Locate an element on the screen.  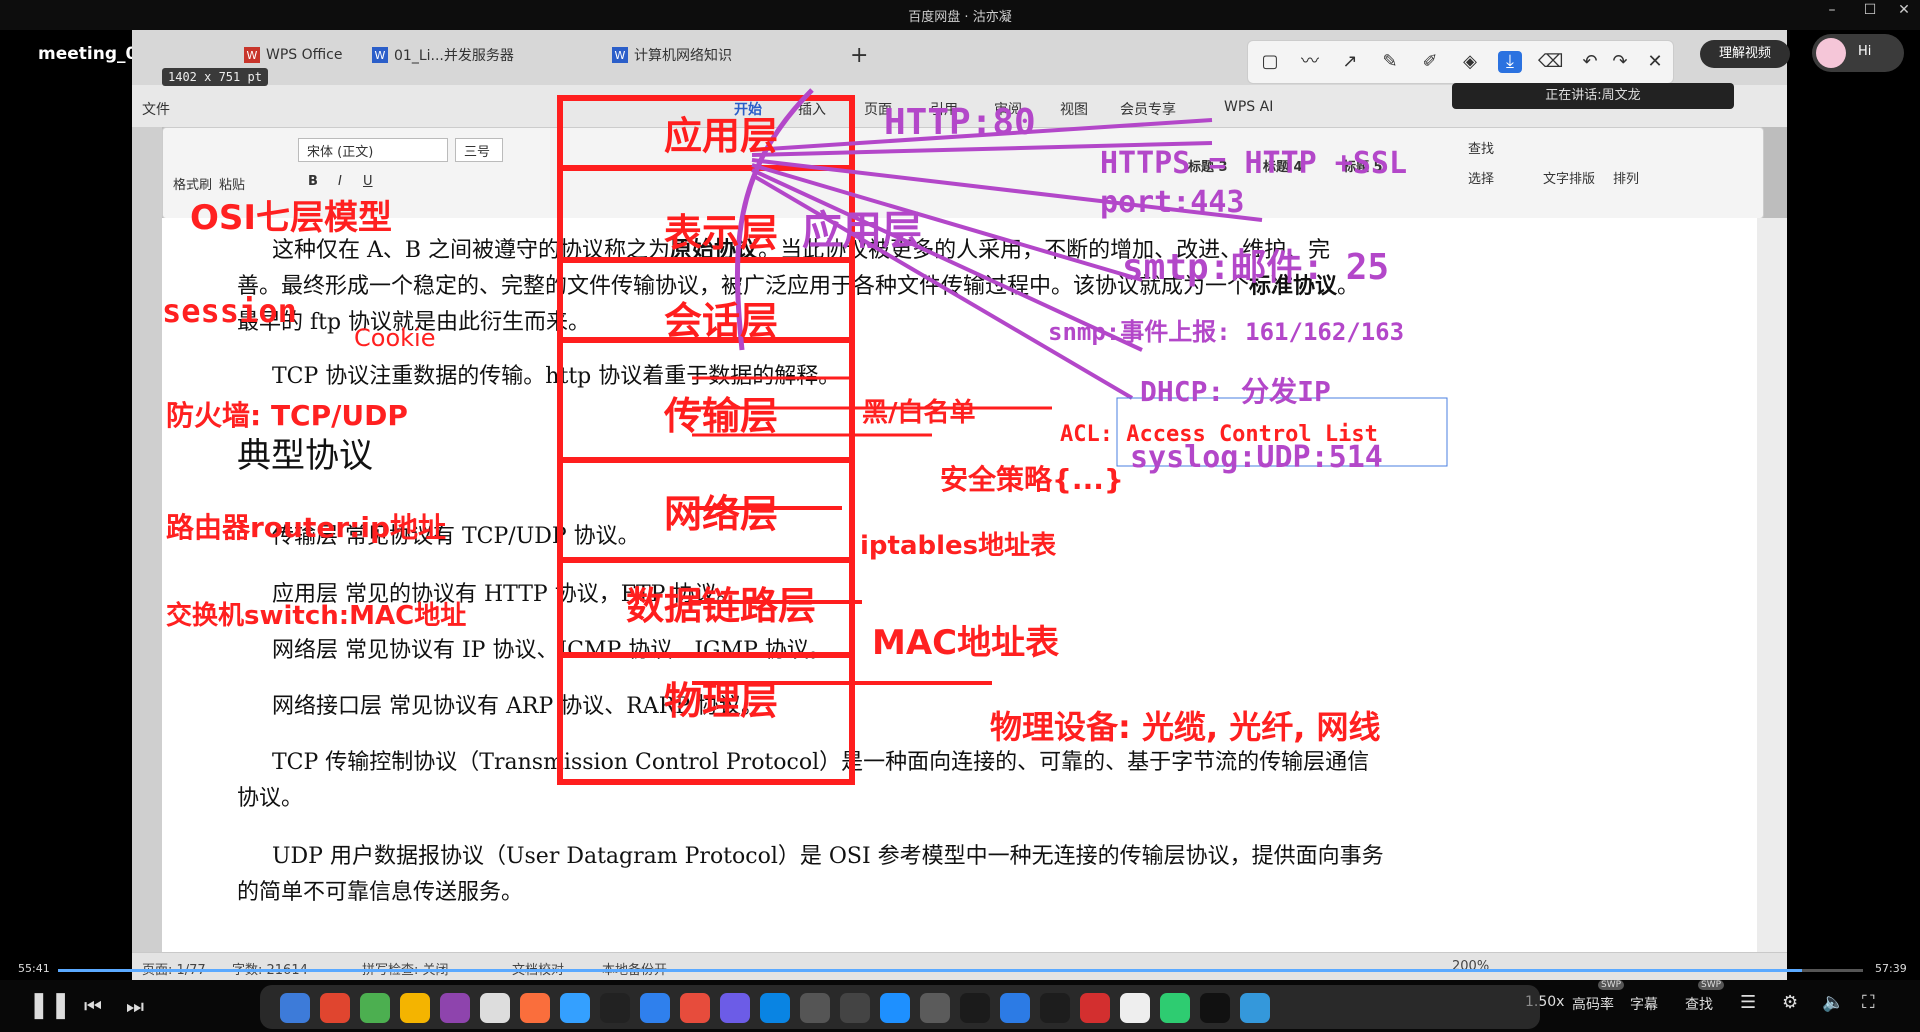
session-note: session is located at coordinates (229, 311).